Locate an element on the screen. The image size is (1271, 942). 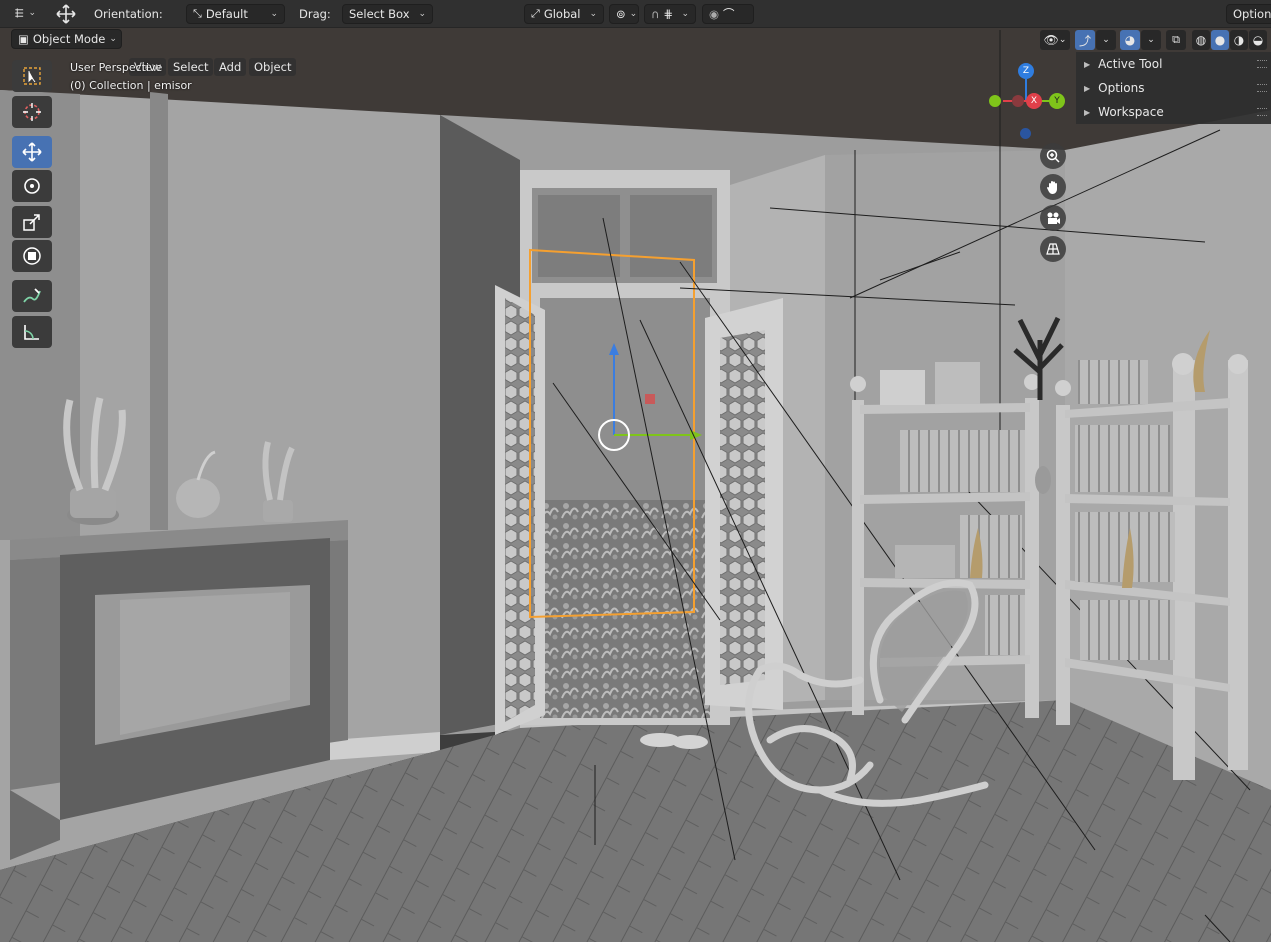
gizmo-toggle: ⤴ is located at coordinates (1085, 40).